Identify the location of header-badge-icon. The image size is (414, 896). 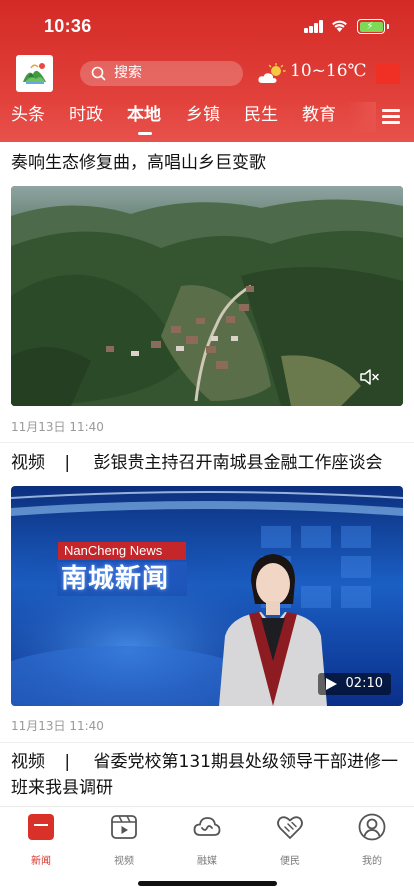
(388, 74).